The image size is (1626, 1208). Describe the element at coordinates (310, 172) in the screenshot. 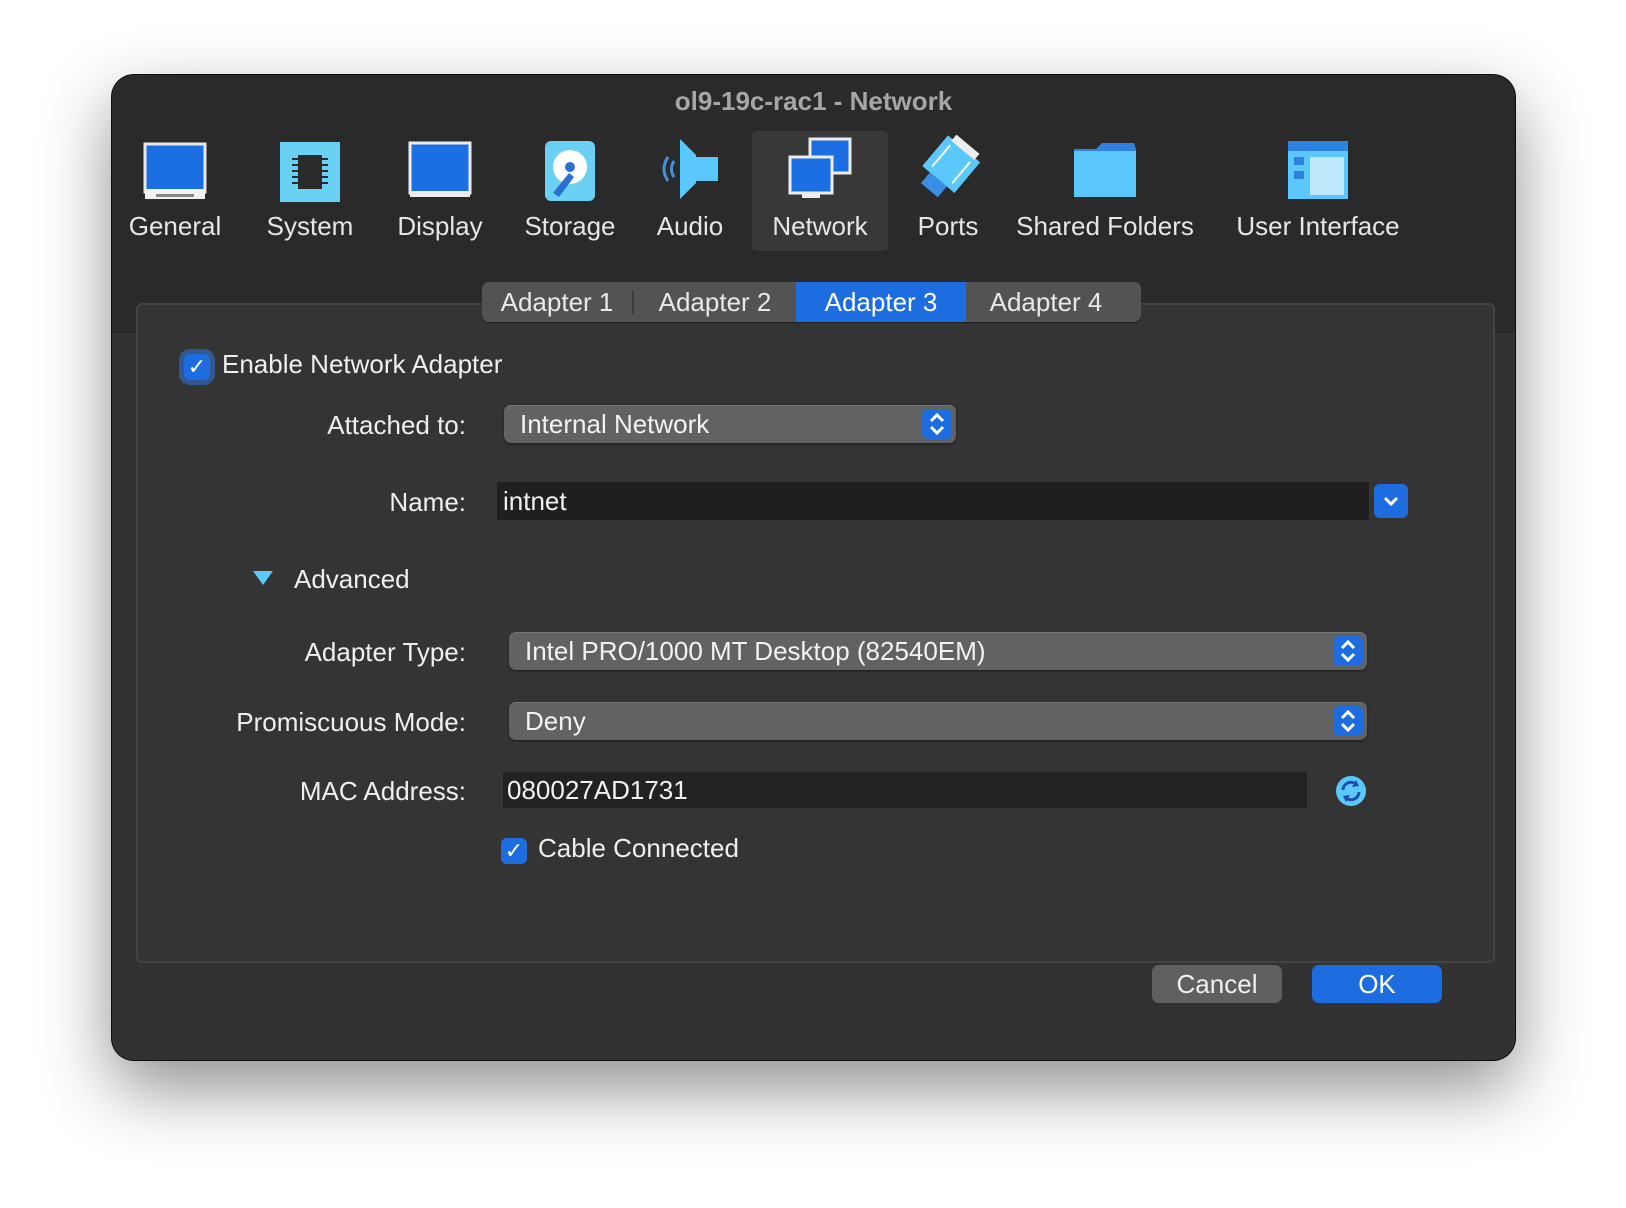

I see `system-chip-icon` at that location.